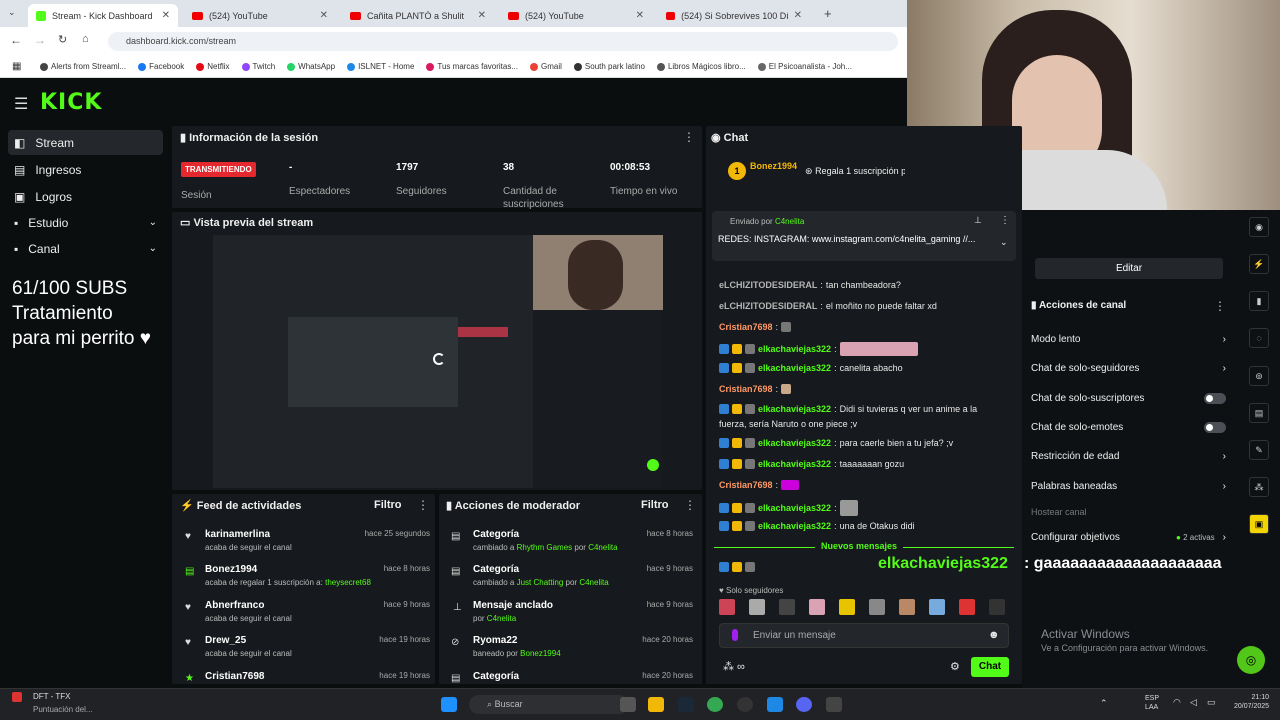  I want to click on file-explorer-icon, so click(656, 704).